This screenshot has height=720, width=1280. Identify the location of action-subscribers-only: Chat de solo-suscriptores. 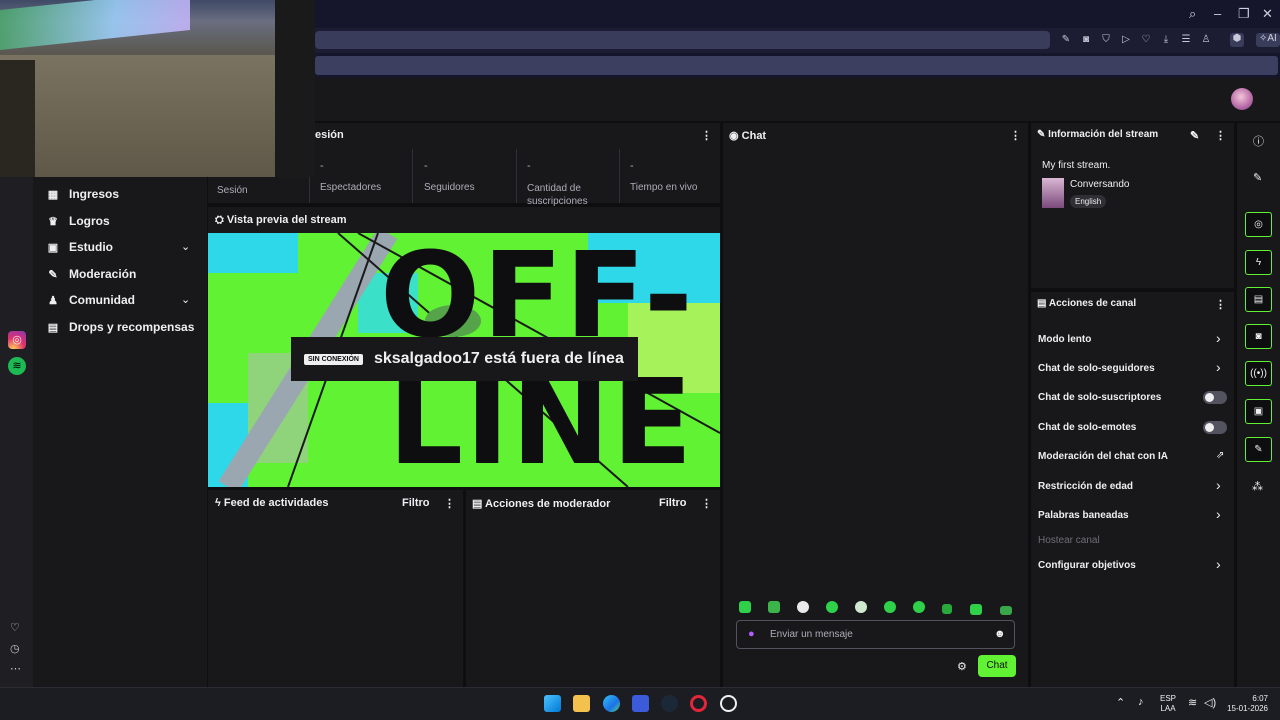
(1100, 397).